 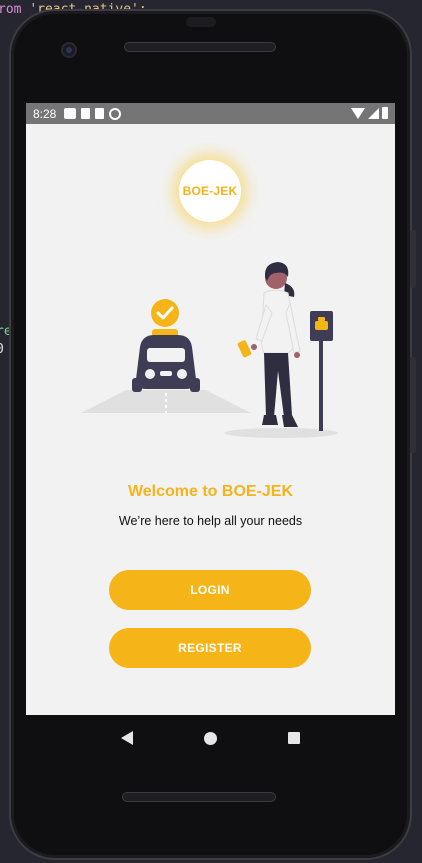 What do you see at coordinates (293, 738) in the screenshot?
I see `recents-icon` at bounding box center [293, 738].